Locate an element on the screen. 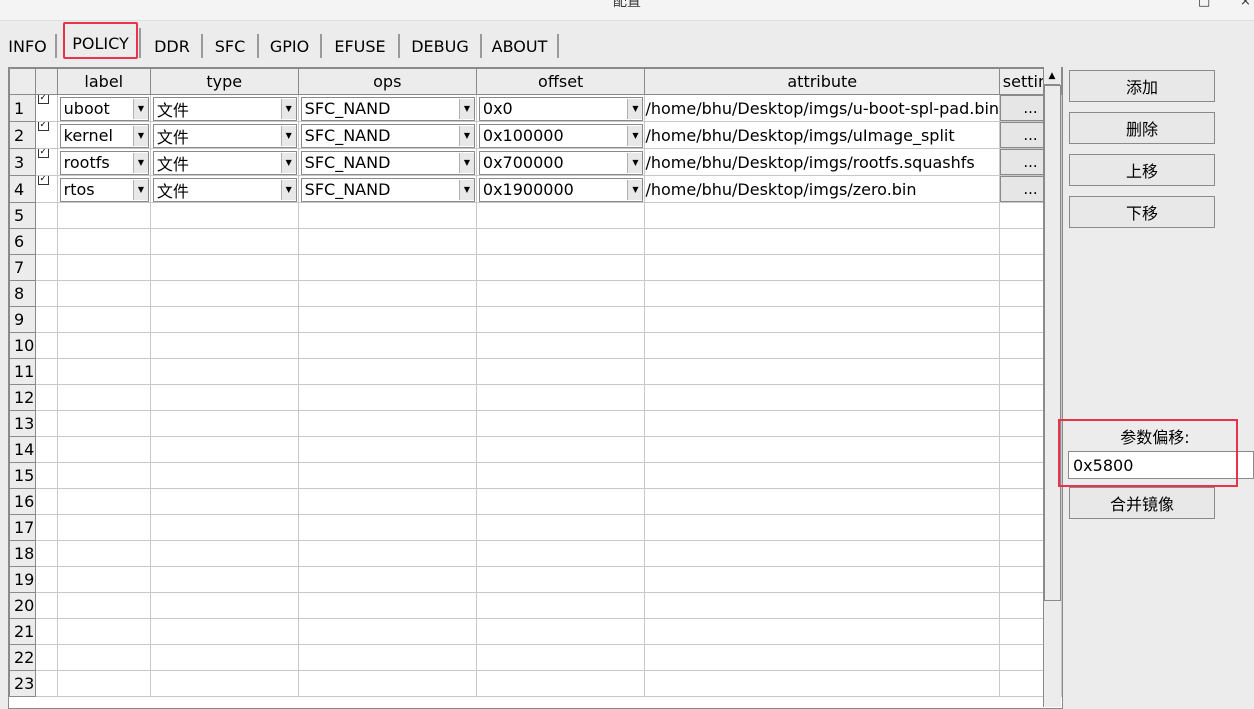 This screenshot has height=709, width=1254. row-number: 15 is located at coordinates (22, 475).